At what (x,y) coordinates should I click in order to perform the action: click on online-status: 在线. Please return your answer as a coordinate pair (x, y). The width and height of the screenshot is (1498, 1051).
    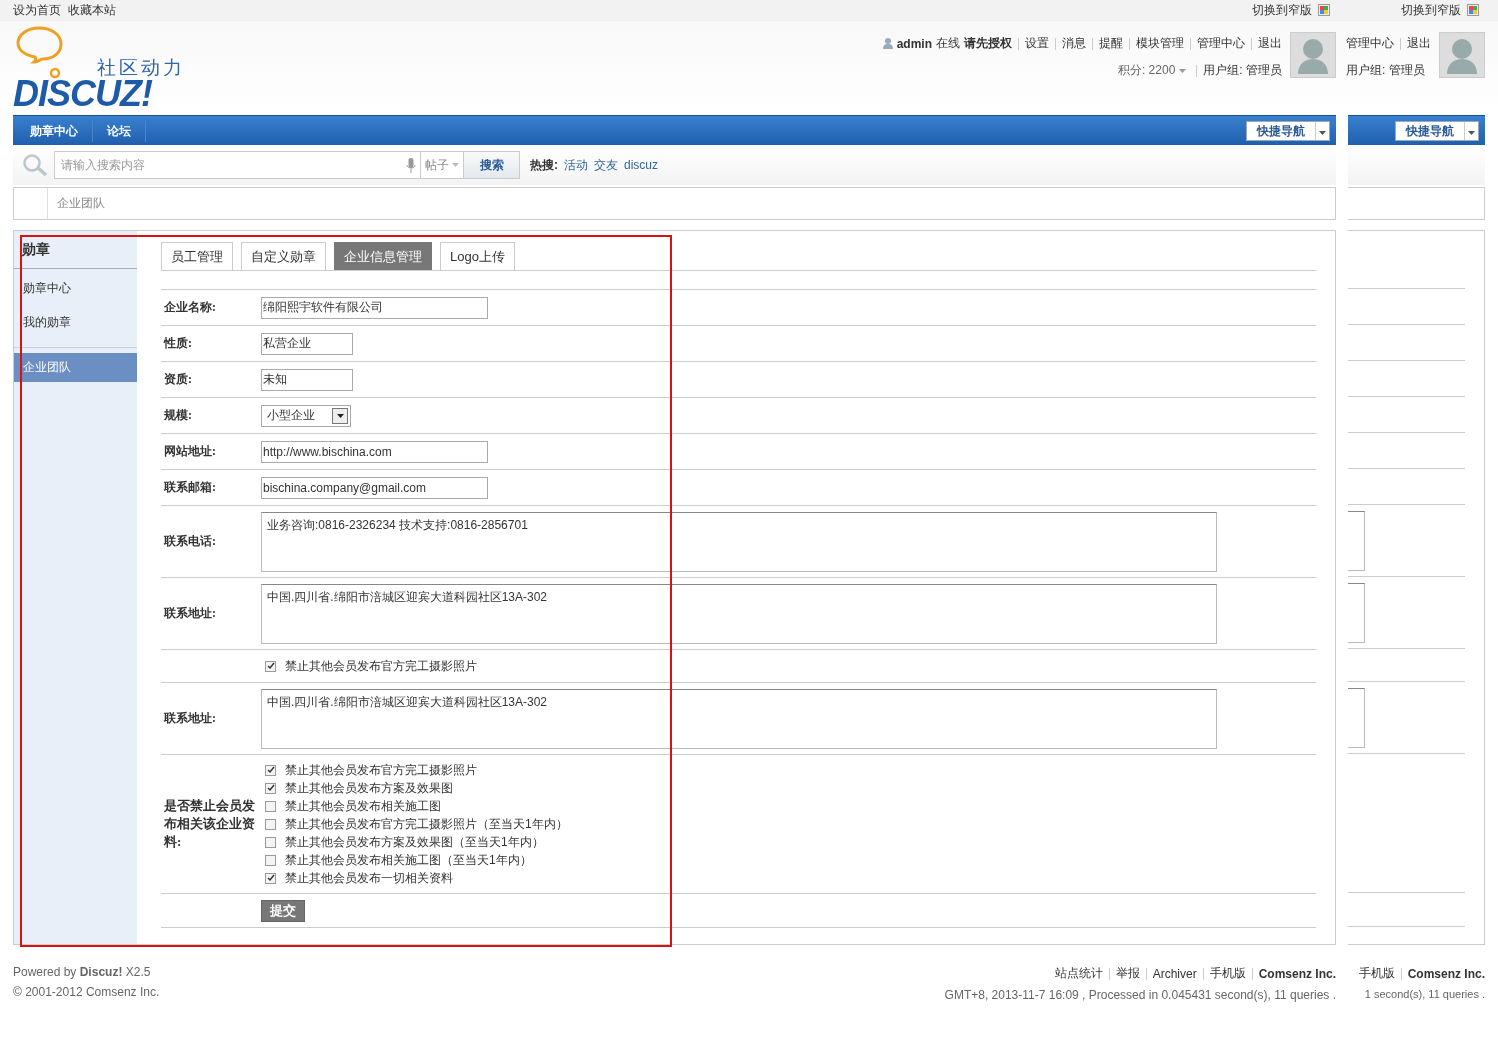
    Looking at the image, I should click on (948, 43).